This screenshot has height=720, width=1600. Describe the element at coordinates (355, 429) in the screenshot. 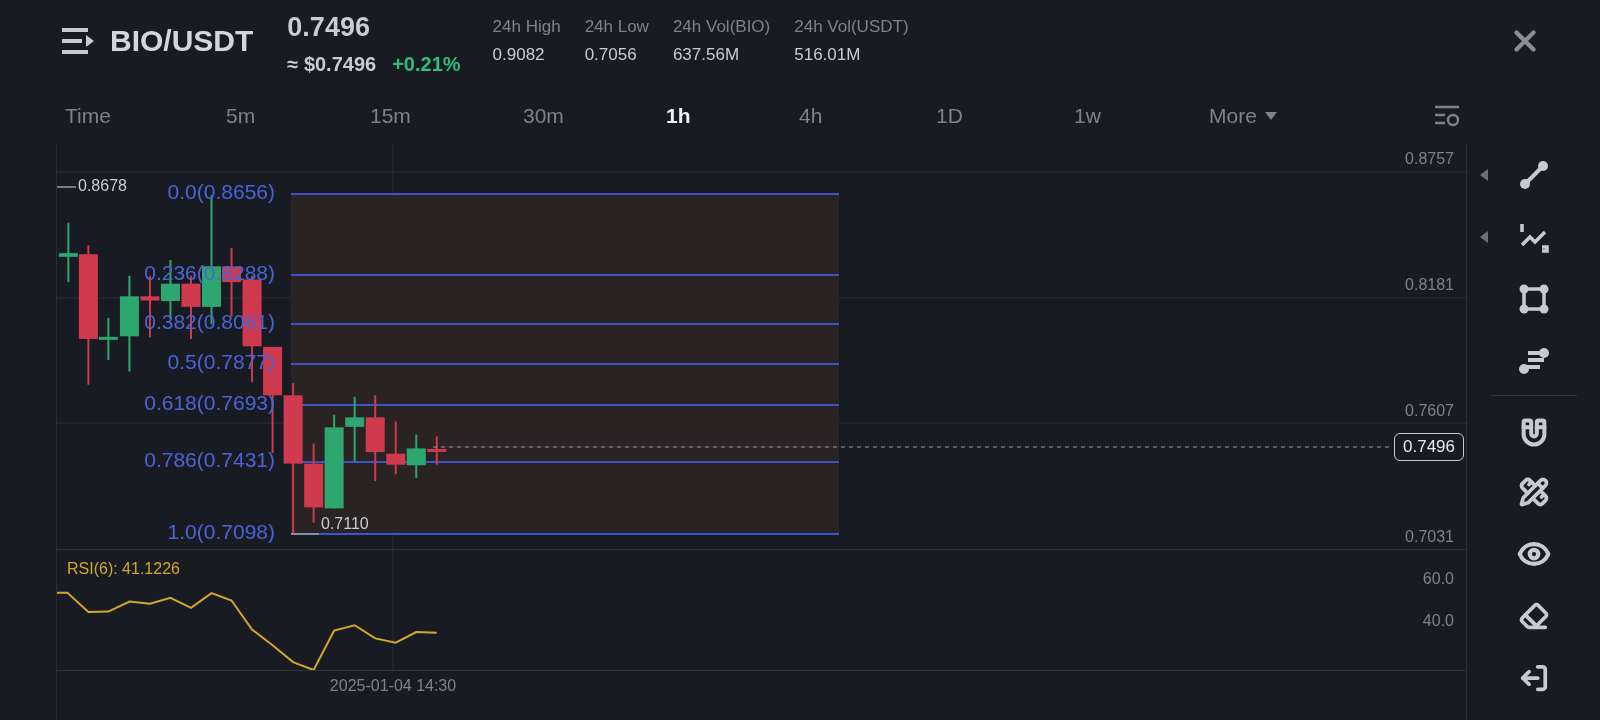

I see `candlestick` at that location.